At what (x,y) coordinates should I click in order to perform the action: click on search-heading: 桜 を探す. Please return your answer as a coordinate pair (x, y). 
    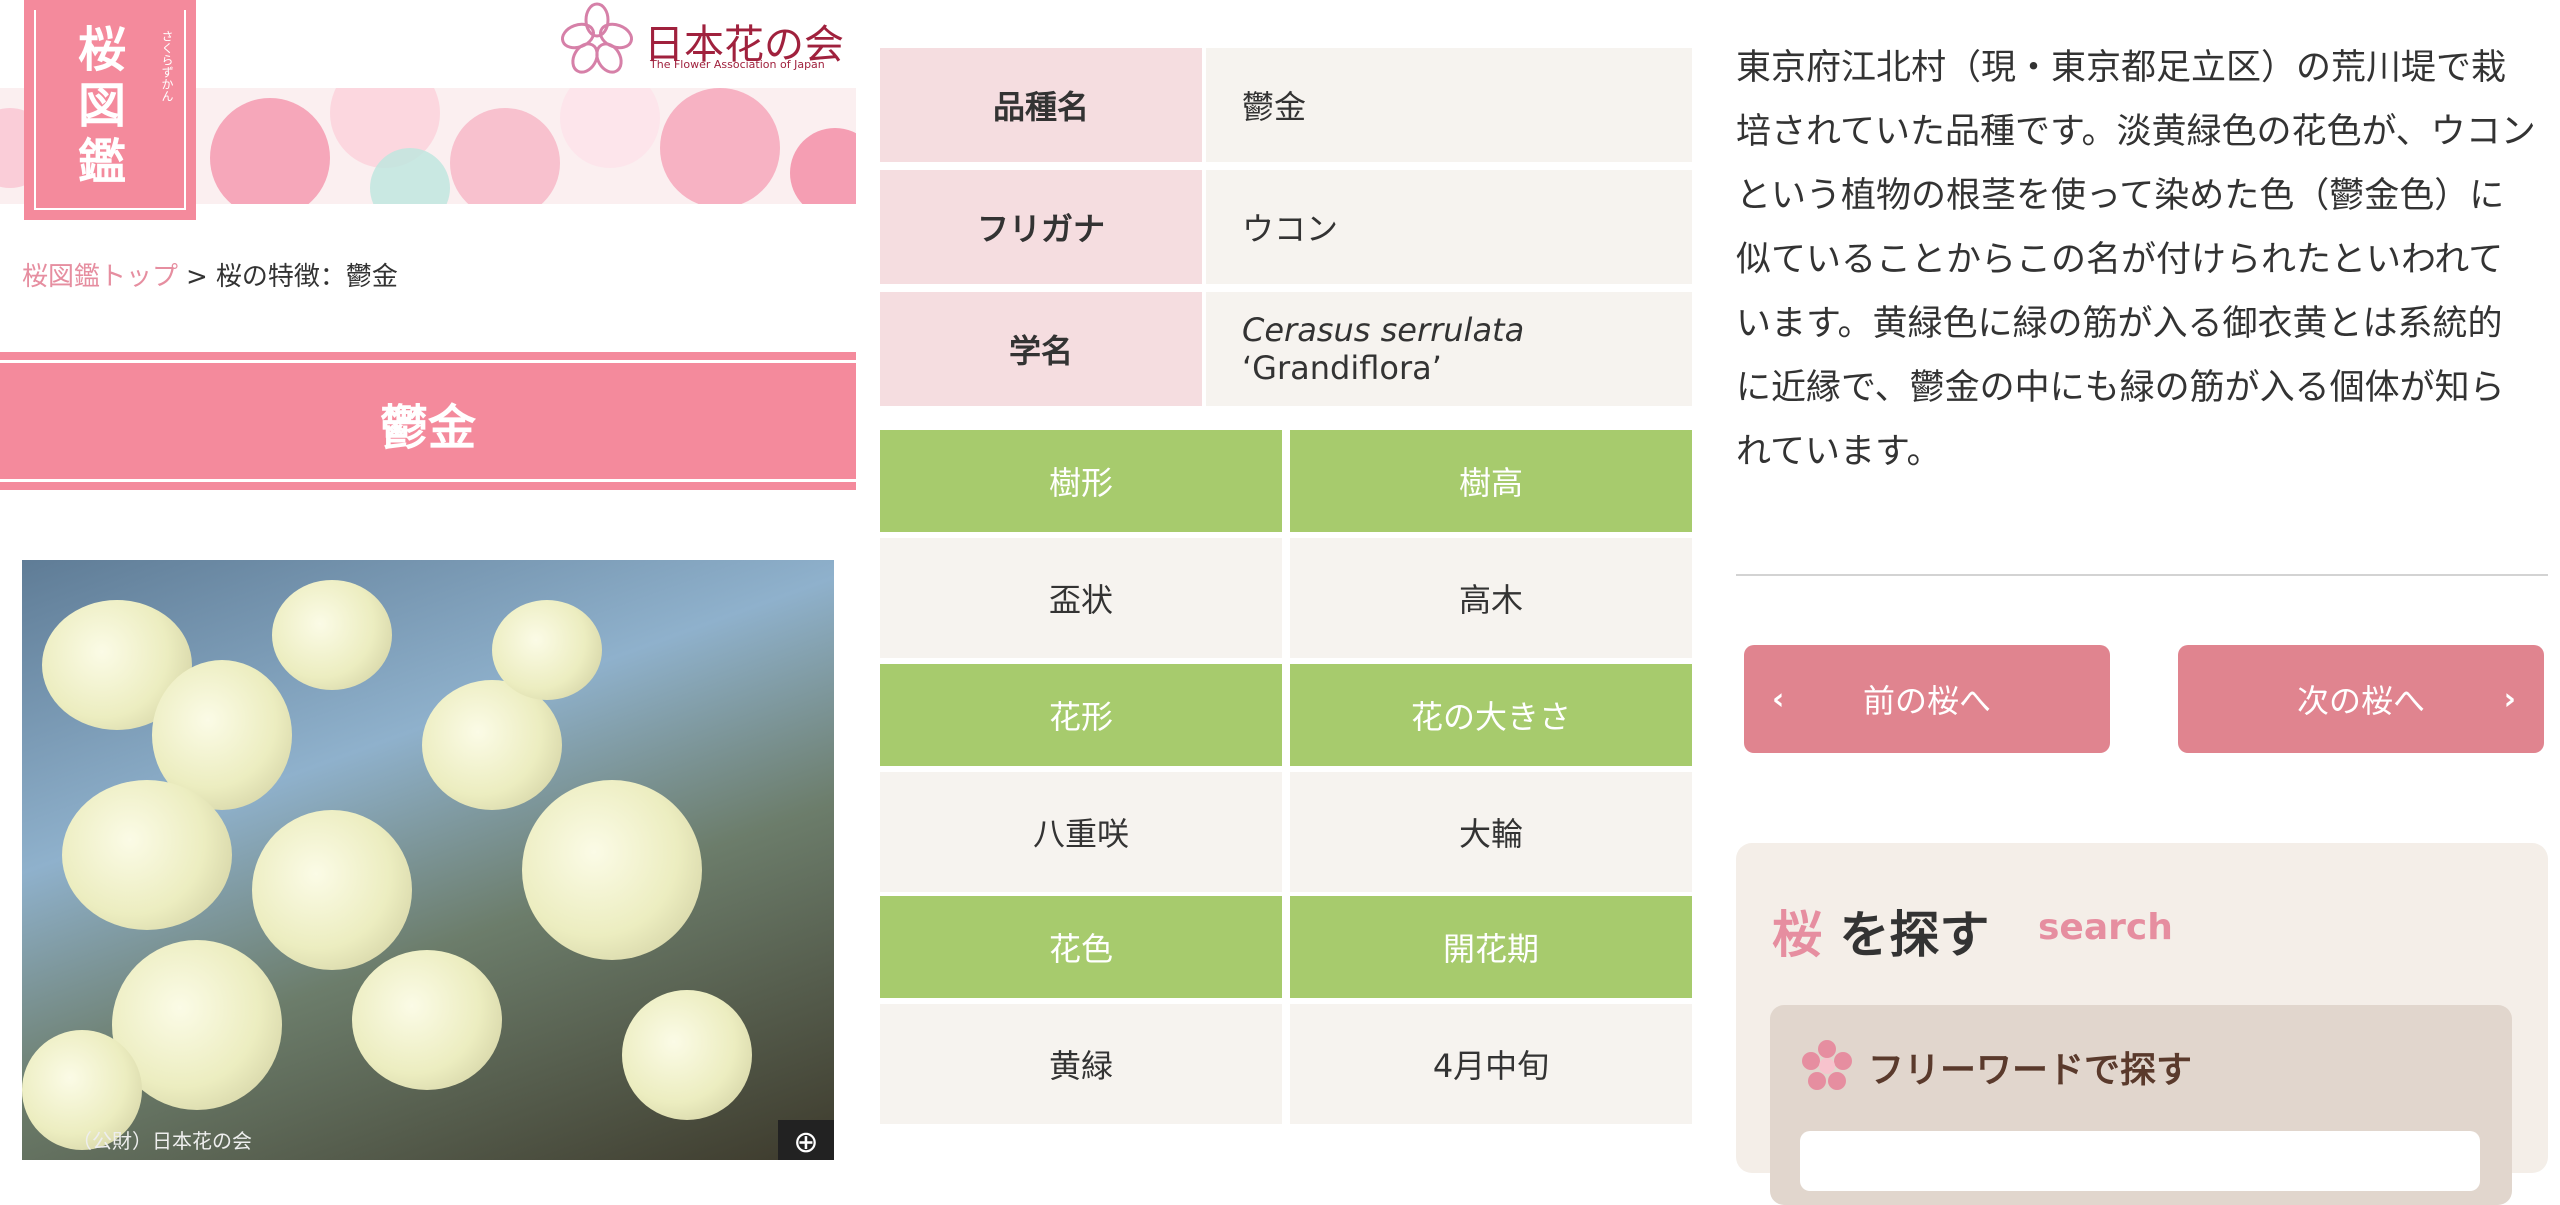
    Looking at the image, I should click on (1880, 931).